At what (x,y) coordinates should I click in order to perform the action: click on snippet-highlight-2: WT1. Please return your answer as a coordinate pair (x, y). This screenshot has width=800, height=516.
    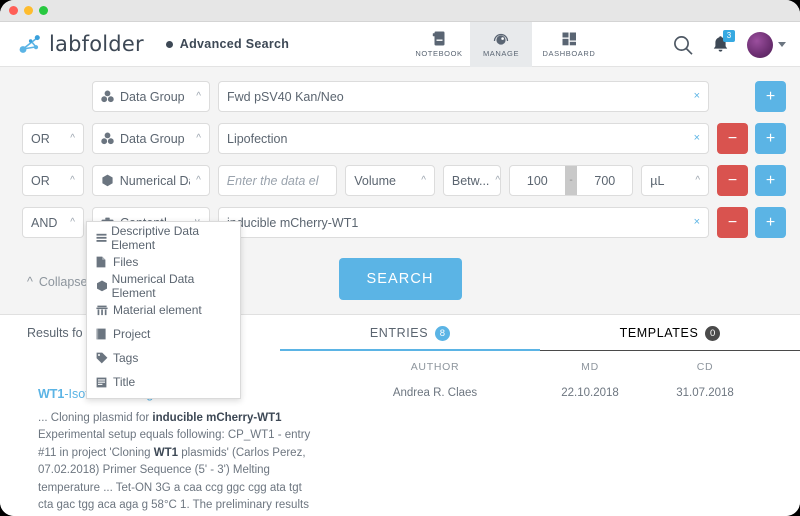
    Looking at the image, I should click on (166, 452).